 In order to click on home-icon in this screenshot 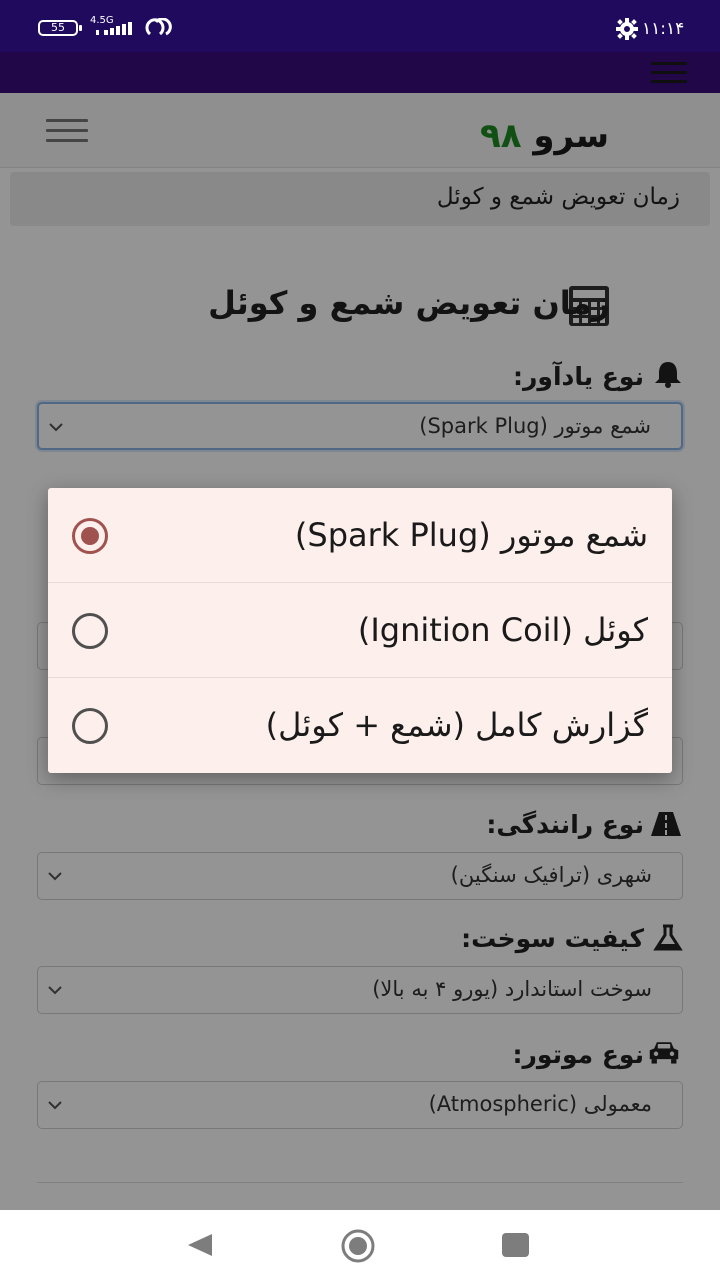, I will do `click(358, 1246)`.